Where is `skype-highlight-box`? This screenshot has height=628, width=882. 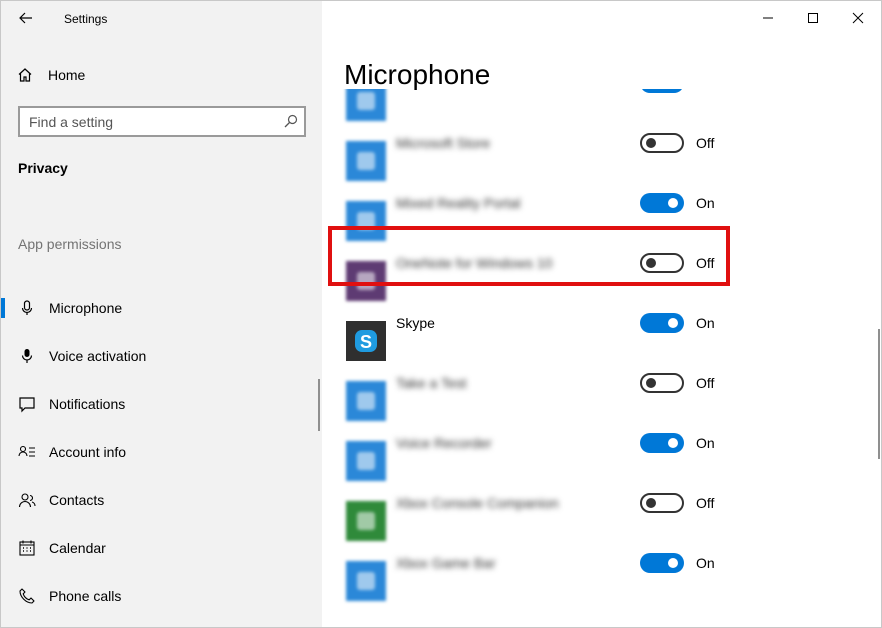 skype-highlight-box is located at coordinates (529, 256).